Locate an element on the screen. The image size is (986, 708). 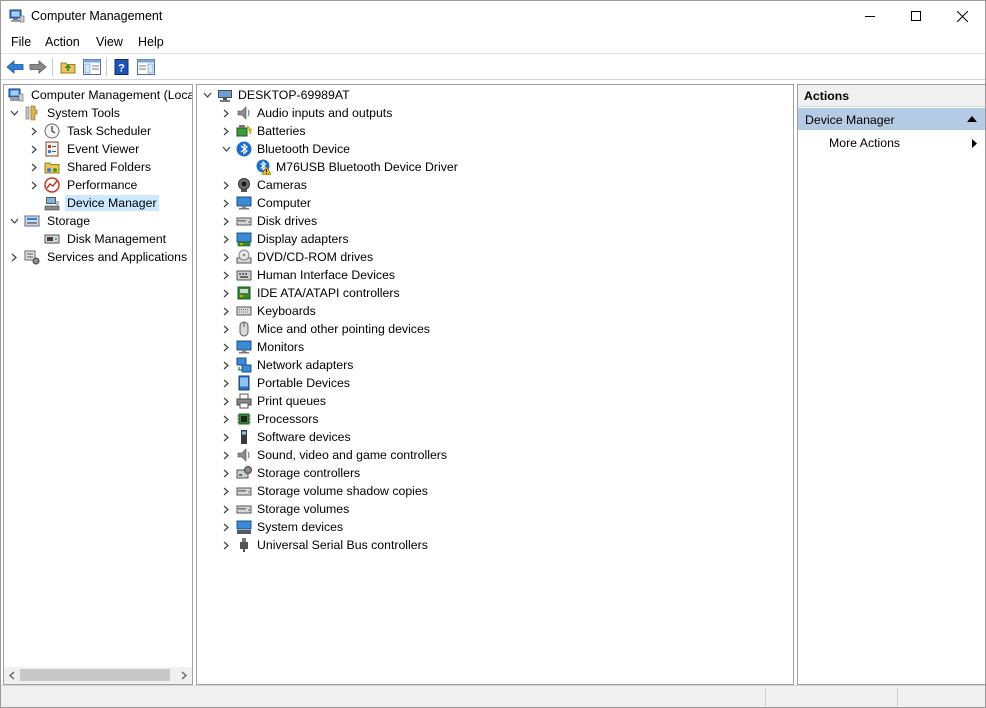
monitor-icon is located at coordinates (244, 203).